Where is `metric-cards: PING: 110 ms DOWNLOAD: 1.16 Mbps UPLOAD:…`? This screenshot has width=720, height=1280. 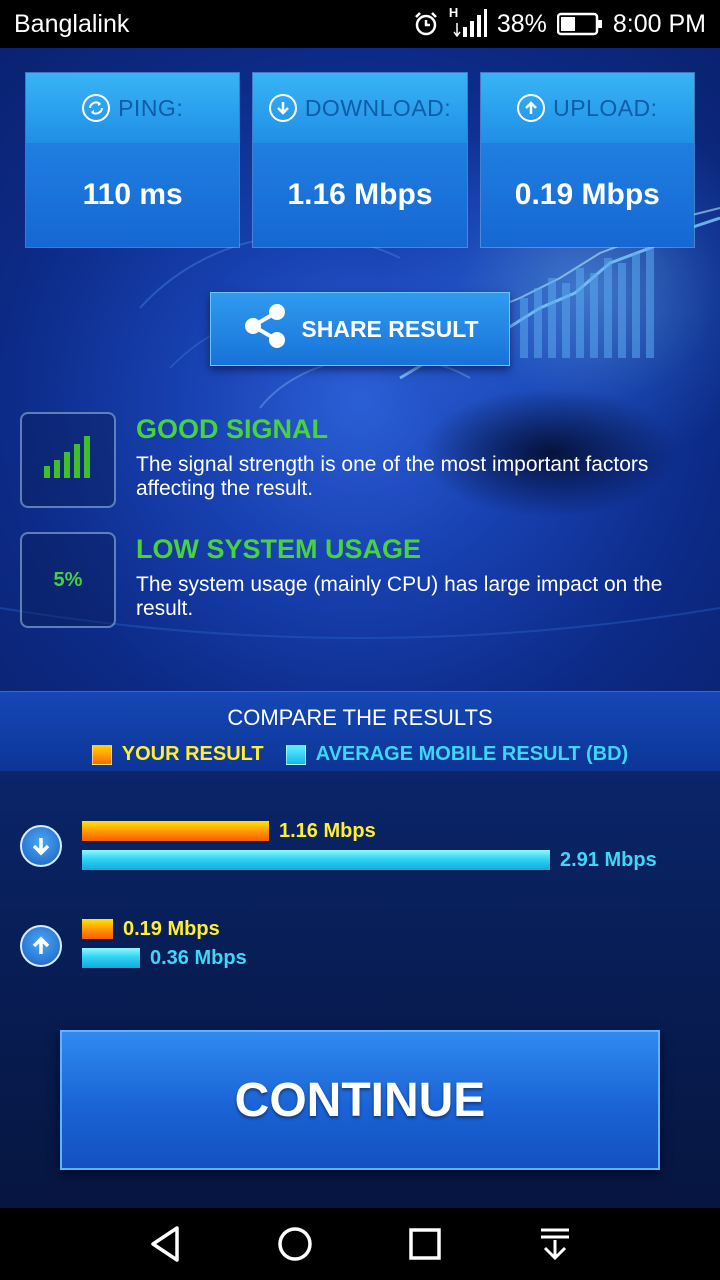 metric-cards: PING: 110 ms DOWNLOAD: 1.16 Mbps UPLOAD:… is located at coordinates (360, 160).